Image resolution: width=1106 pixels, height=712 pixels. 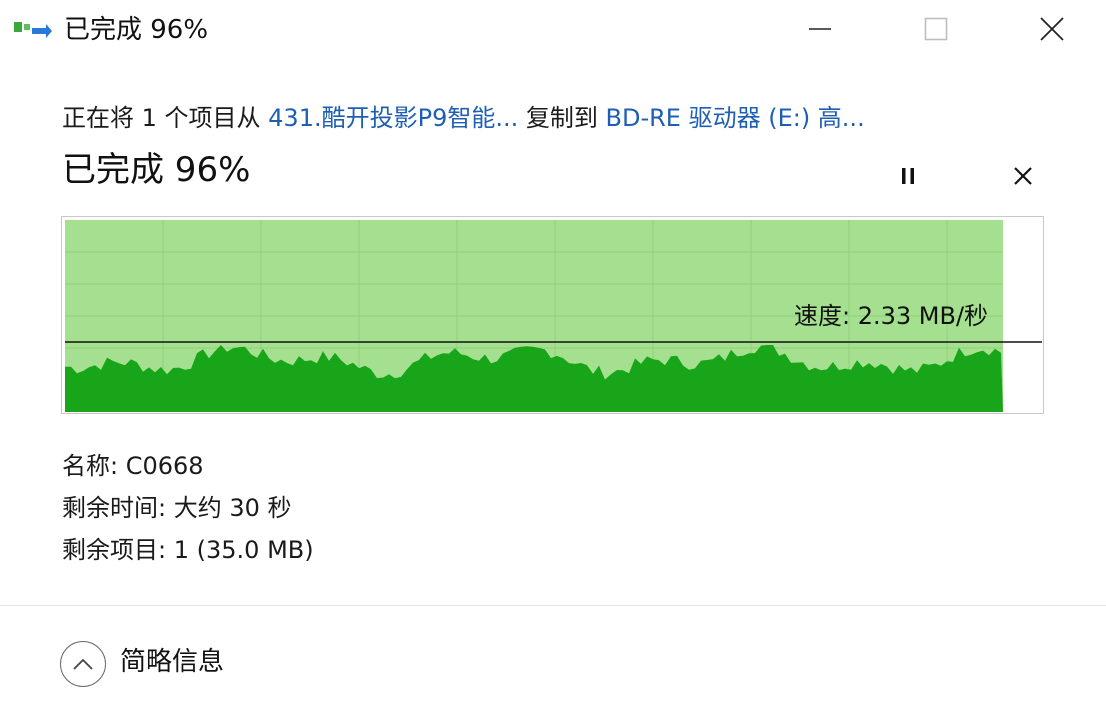 I want to click on maximize-button, so click(x=936, y=29).